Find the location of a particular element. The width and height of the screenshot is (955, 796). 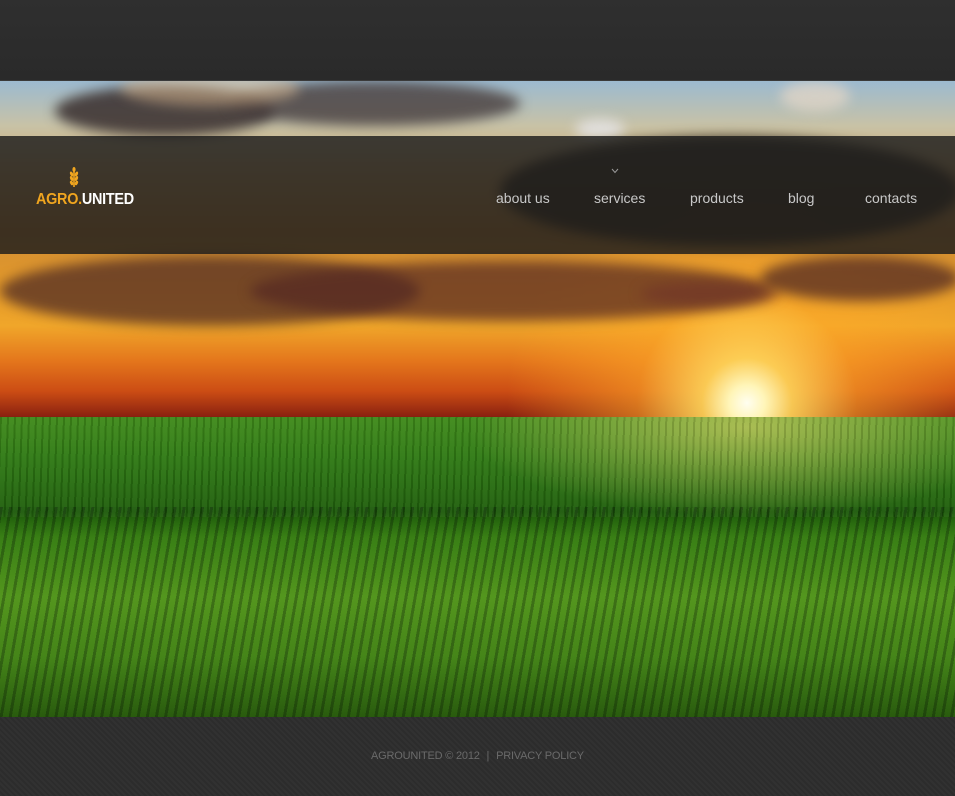

logo-text: AGRO.UNITED is located at coordinates (85, 200).